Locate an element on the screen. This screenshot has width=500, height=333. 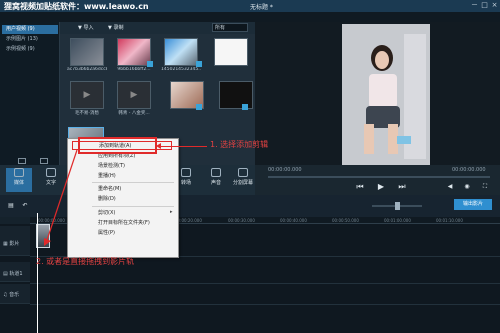
seek-bar is located at coordinates (379, 177).